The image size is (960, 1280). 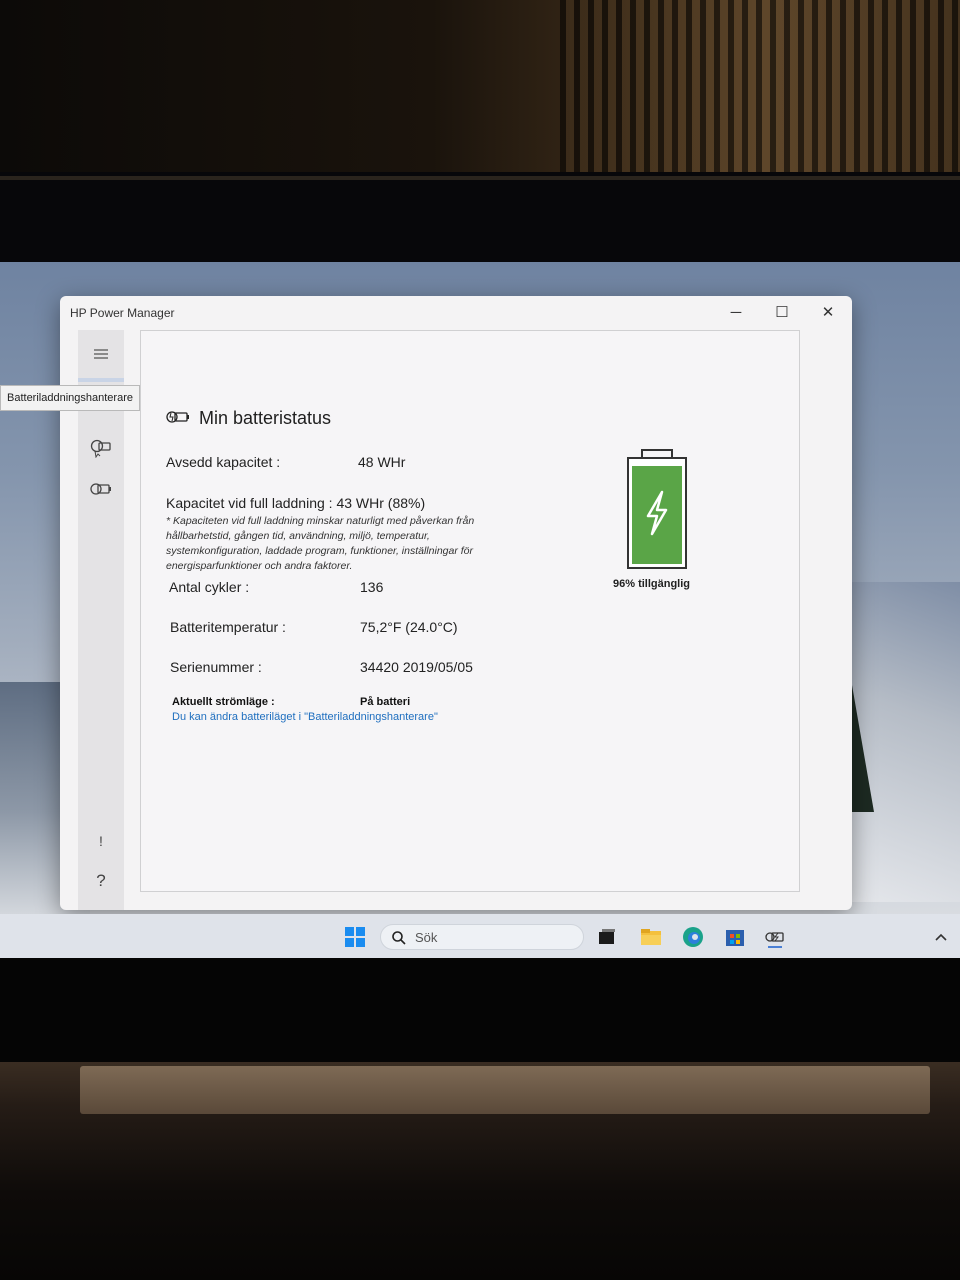 I want to click on alert-icon: !, so click(x=101, y=841).